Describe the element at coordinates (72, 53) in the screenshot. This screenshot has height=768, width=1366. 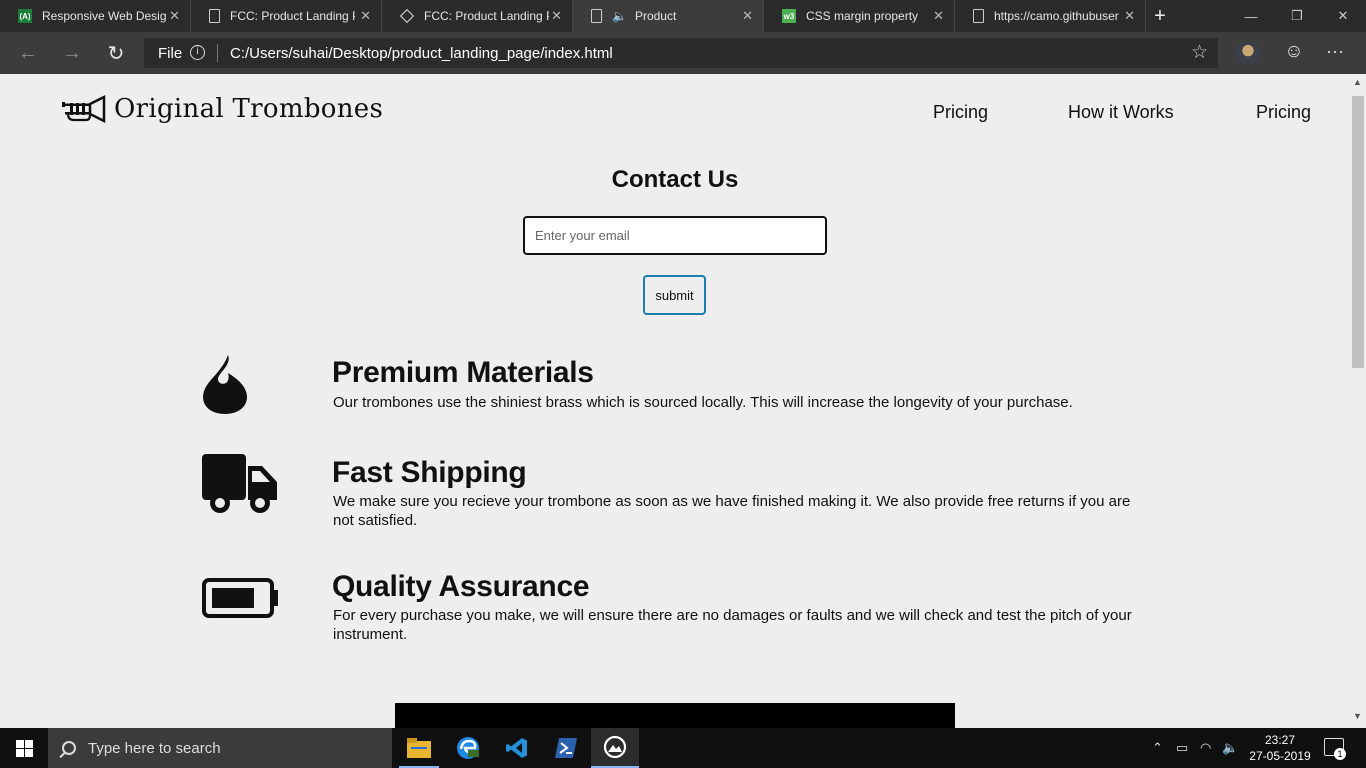
I see `forward-icon: →` at that location.